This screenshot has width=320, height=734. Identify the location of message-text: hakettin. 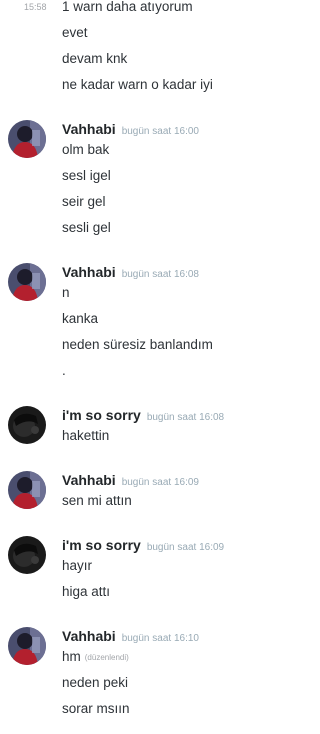
(85, 436).